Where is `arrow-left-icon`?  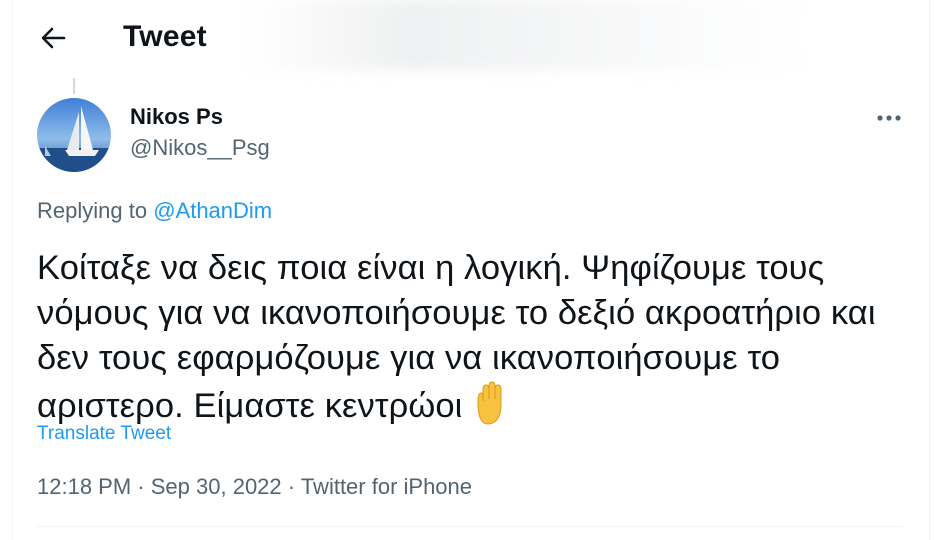 arrow-left-icon is located at coordinates (53, 38).